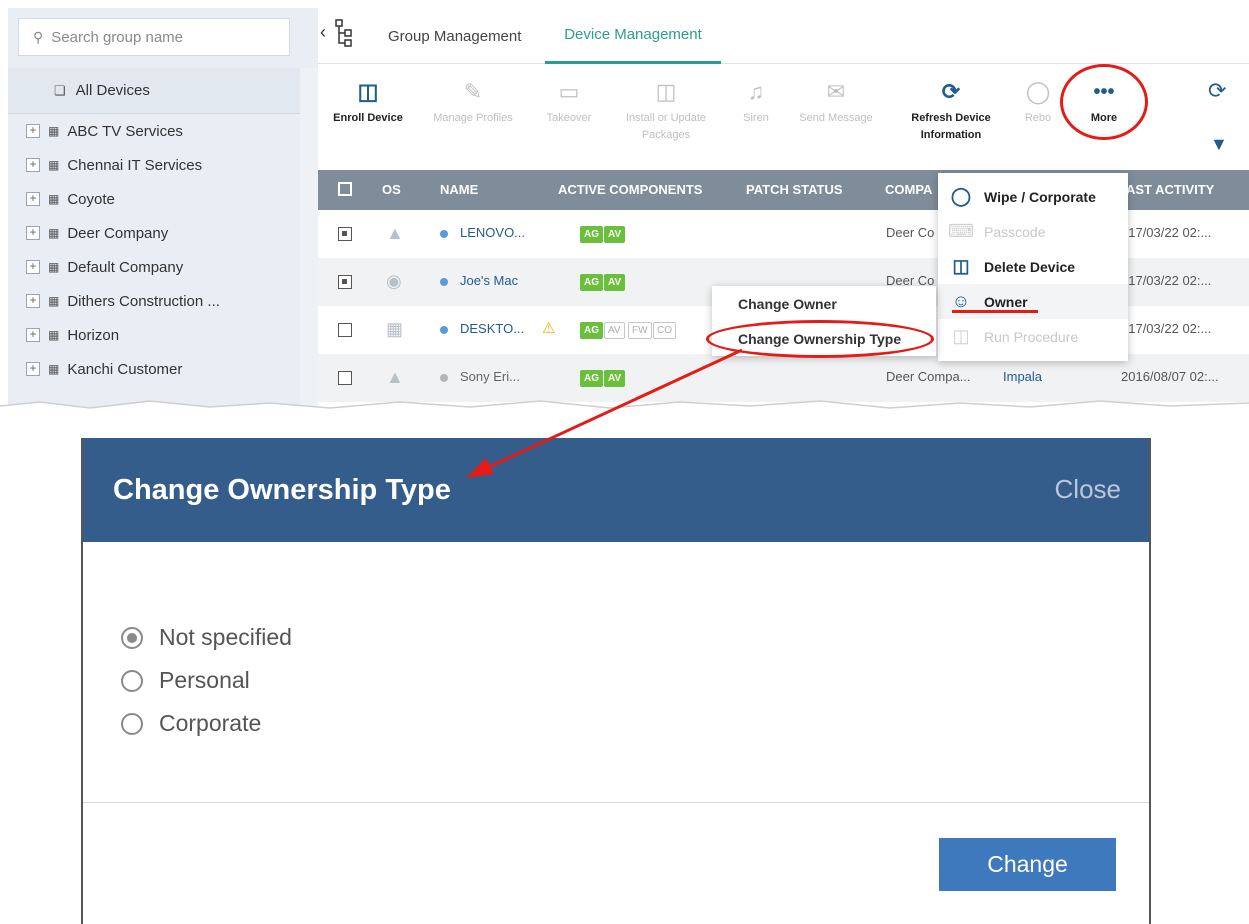 The width and height of the screenshot is (1249, 924). What do you see at coordinates (132, 723) in the screenshot?
I see `radio-corporate` at bounding box center [132, 723].